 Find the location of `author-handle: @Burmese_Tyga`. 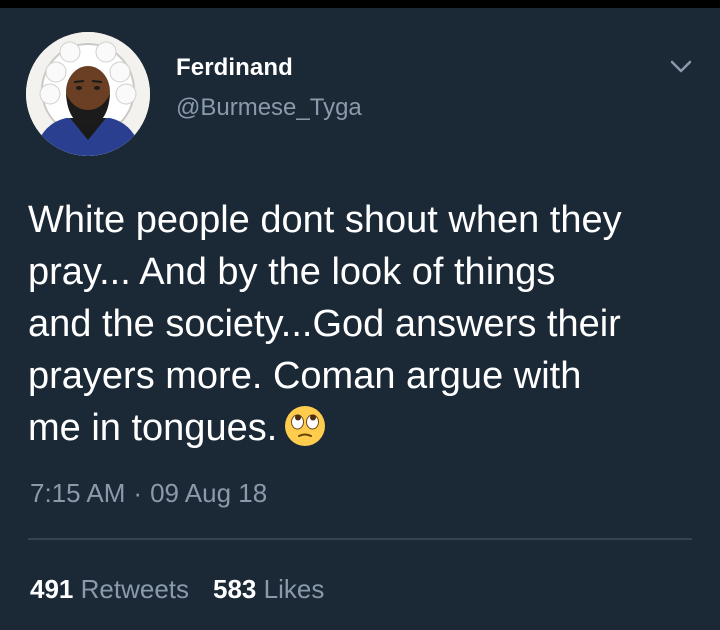

author-handle: @Burmese_Tyga is located at coordinates (269, 108).